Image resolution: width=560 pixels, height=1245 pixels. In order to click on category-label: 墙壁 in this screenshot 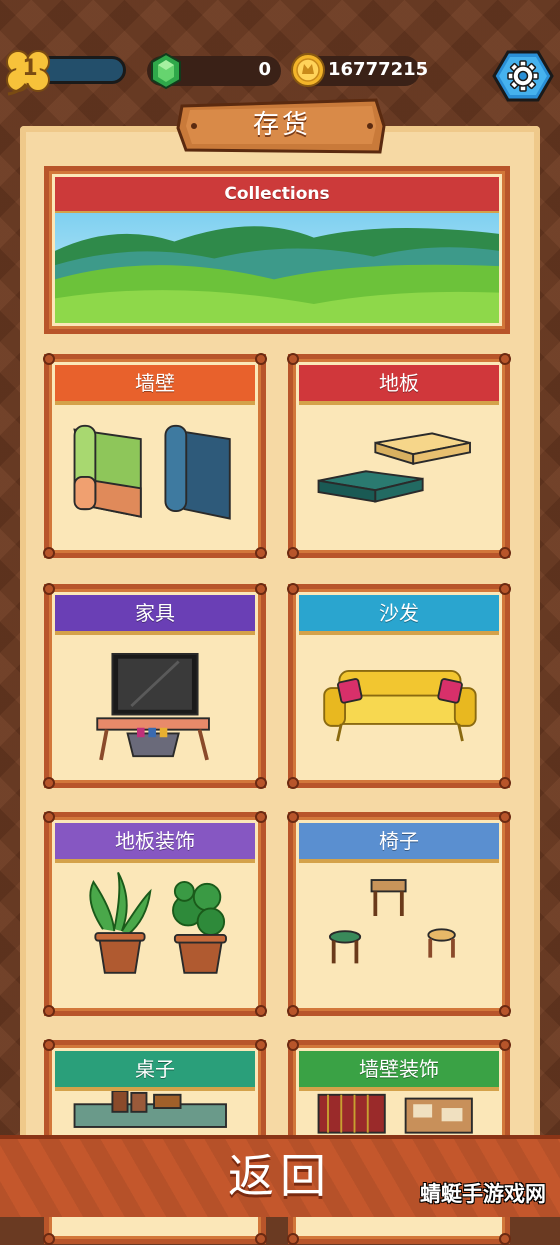, I will do `click(155, 385)`.